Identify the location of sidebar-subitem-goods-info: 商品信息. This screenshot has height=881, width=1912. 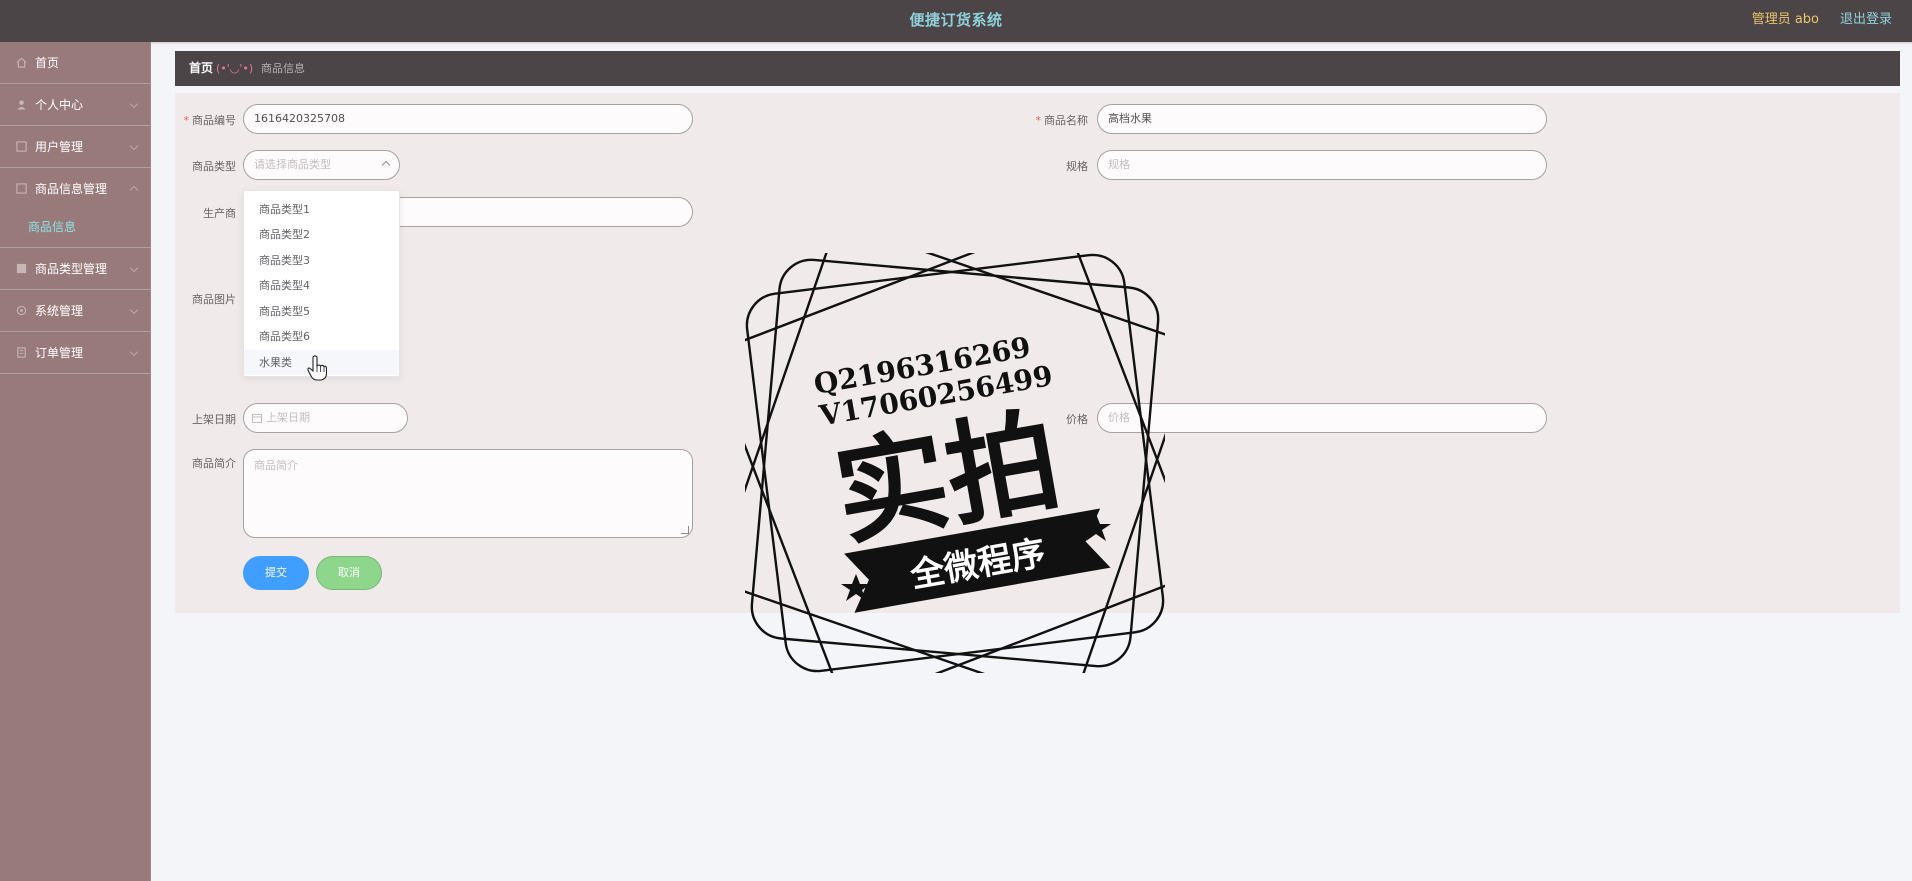
(75, 229).